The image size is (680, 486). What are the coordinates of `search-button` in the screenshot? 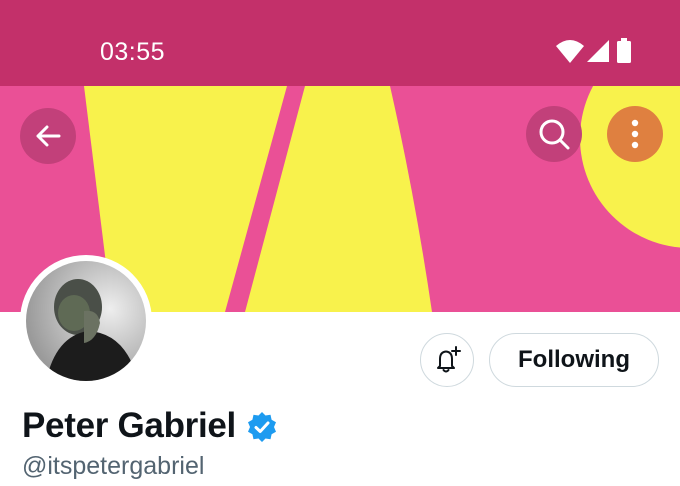 It's located at (554, 134).